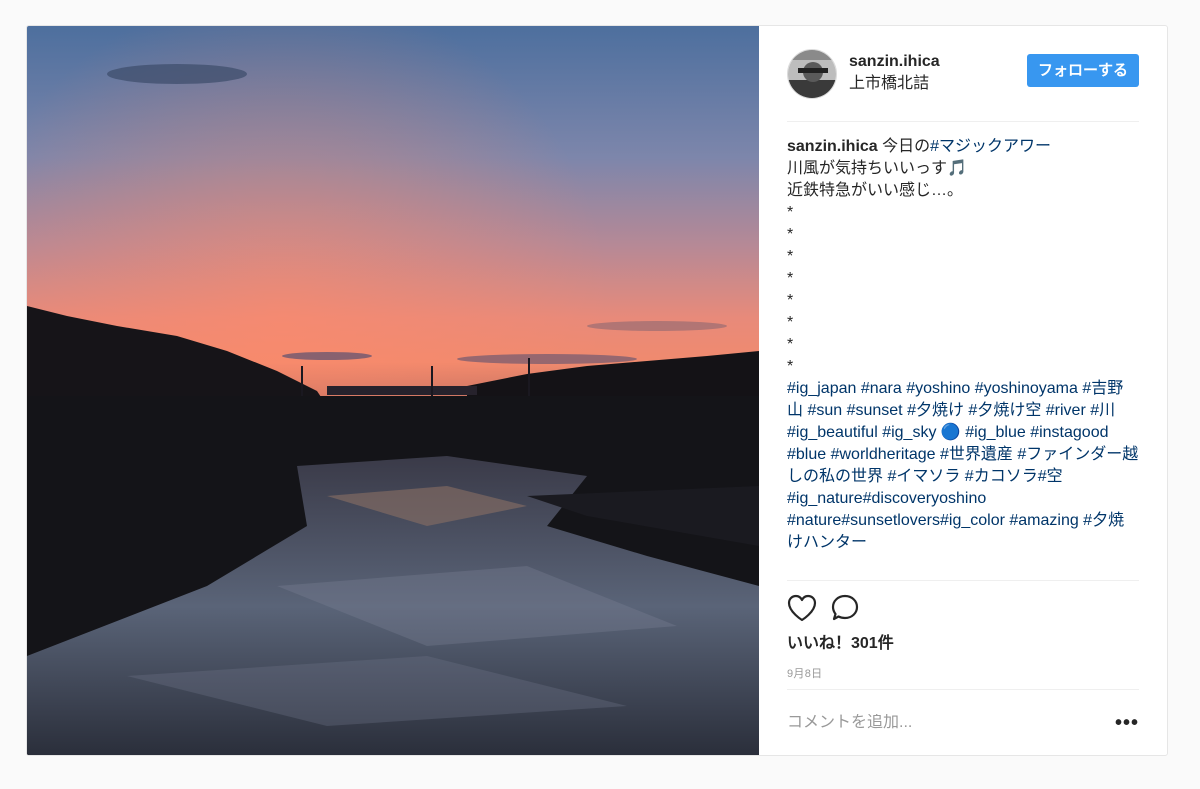 The height and width of the screenshot is (789, 1200). I want to click on post-header: sanzin.ihica 上市橋北詰 フォローする, so click(963, 74).